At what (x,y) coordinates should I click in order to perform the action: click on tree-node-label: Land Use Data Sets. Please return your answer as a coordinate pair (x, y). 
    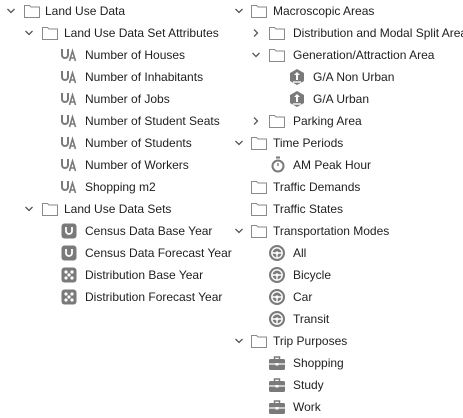
    Looking at the image, I should click on (118, 209).